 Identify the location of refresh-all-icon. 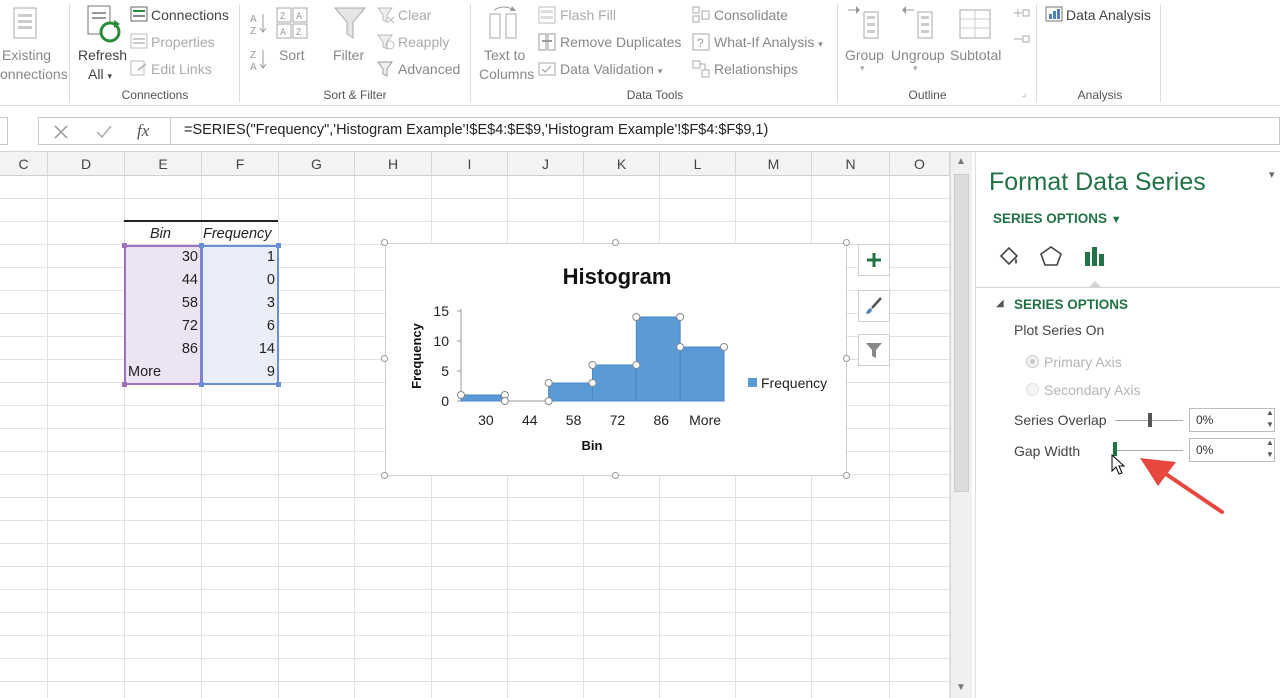
(104, 25).